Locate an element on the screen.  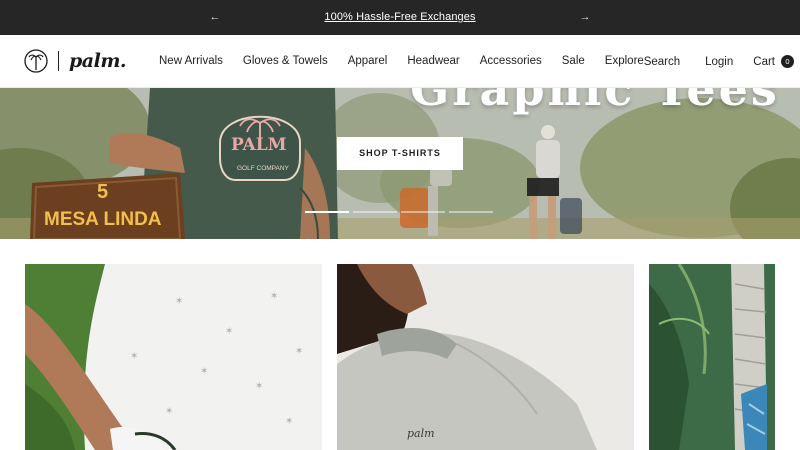
announcement-link: 100% Hassle-Free Exchanges is located at coordinates (400, 17).